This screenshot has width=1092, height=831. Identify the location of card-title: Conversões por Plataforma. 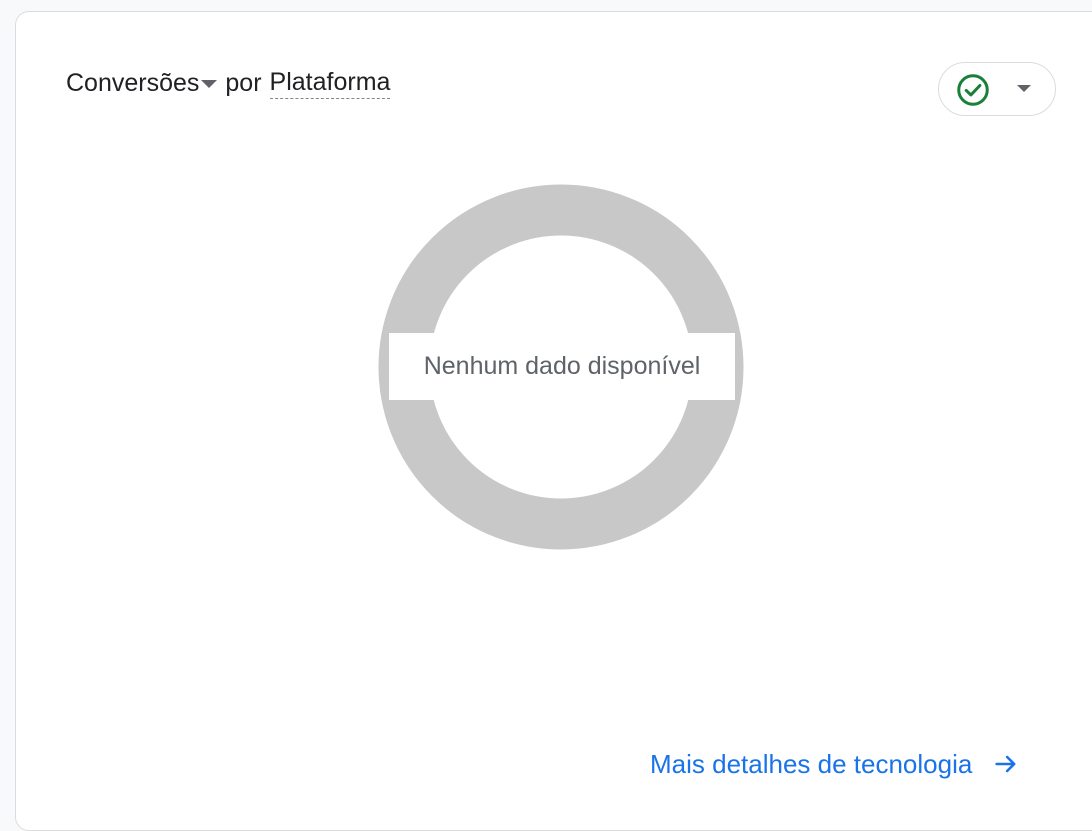
(228, 83).